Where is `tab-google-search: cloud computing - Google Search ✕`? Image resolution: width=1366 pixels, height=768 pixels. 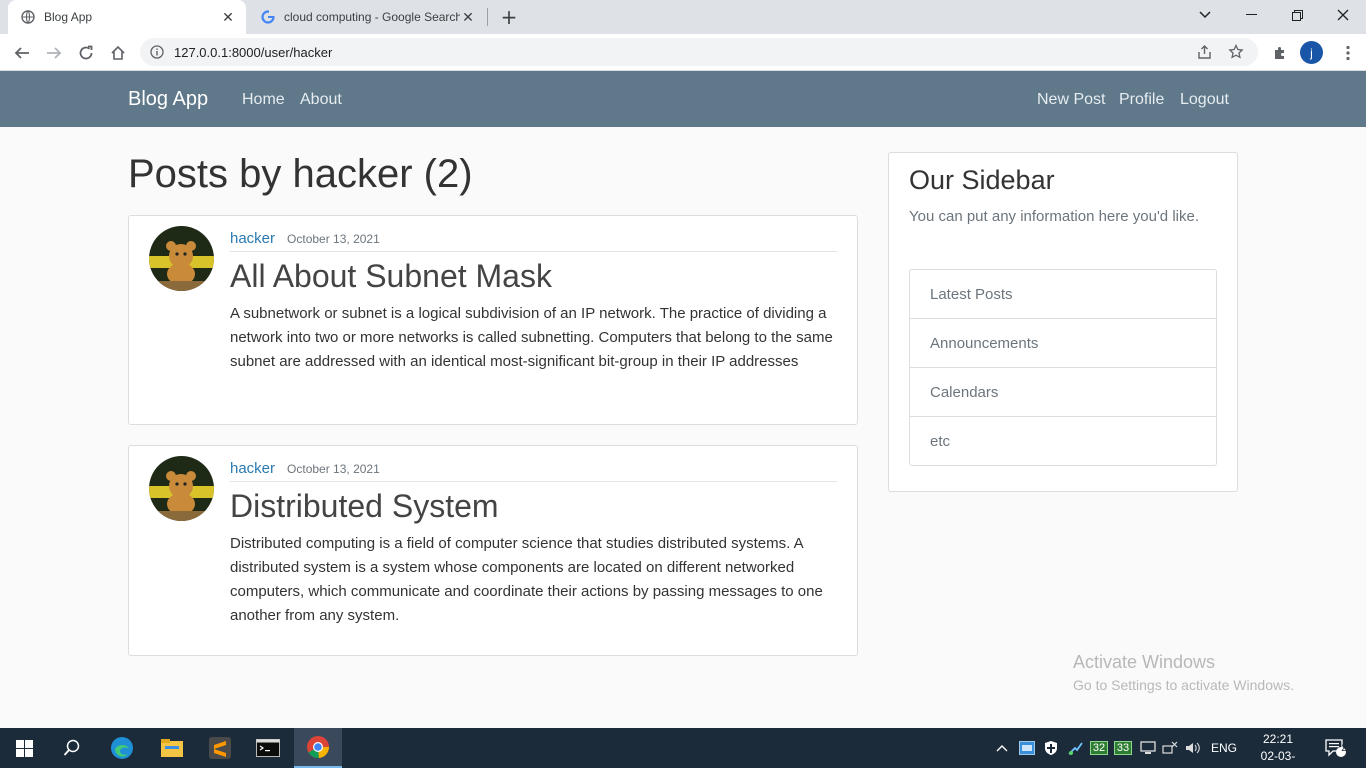
tab-google-search: cloud computing - Google Search ✕ is located at coordinates (367, 17).